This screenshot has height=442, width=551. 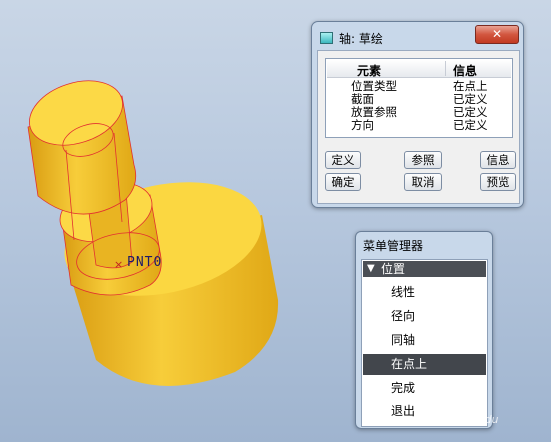 I want to click on menu-item-coaxial: 同轴, so click(x=424, y=340).